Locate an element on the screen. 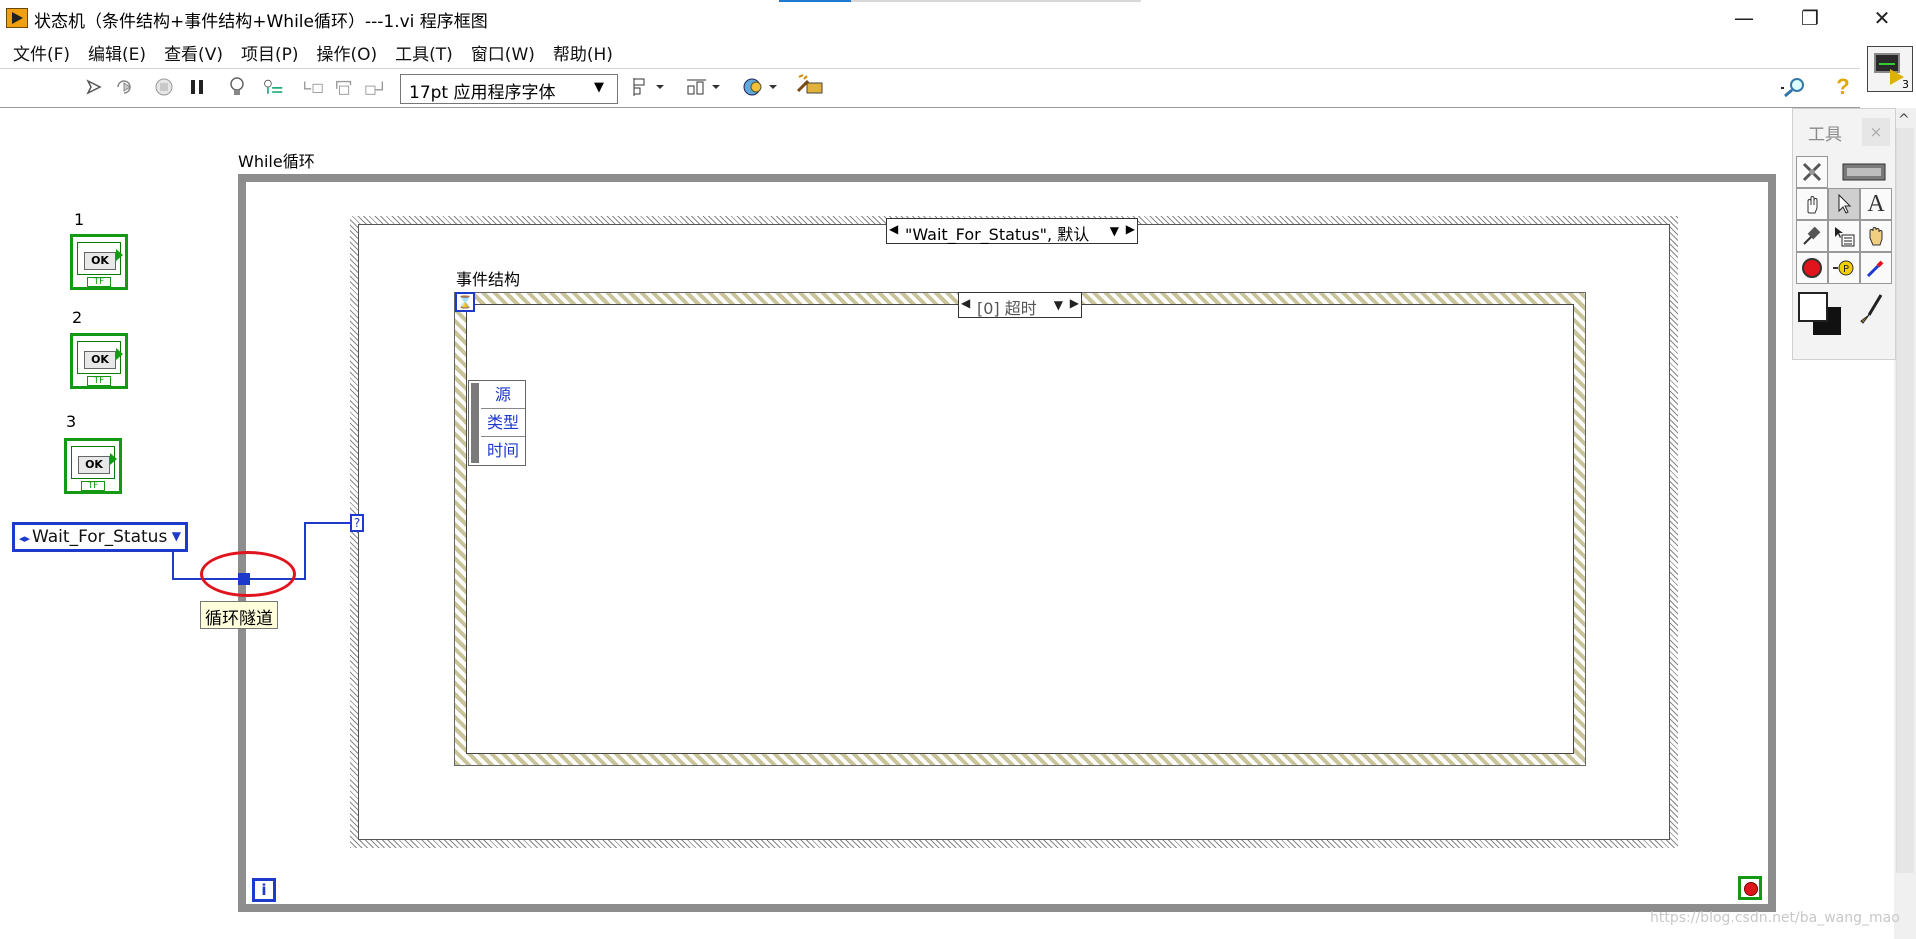 This screenshot has height=939, width=1916. event-selector-label: ◀ [0] 超时 ▼ ▶ is located at coordinates (1020, 305).